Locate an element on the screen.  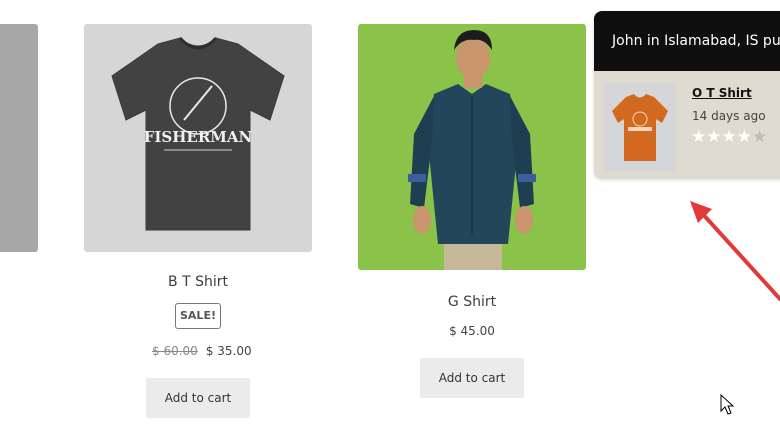
popup-header: John in Islamabad, IS pu is located at coordinates (687, 41).